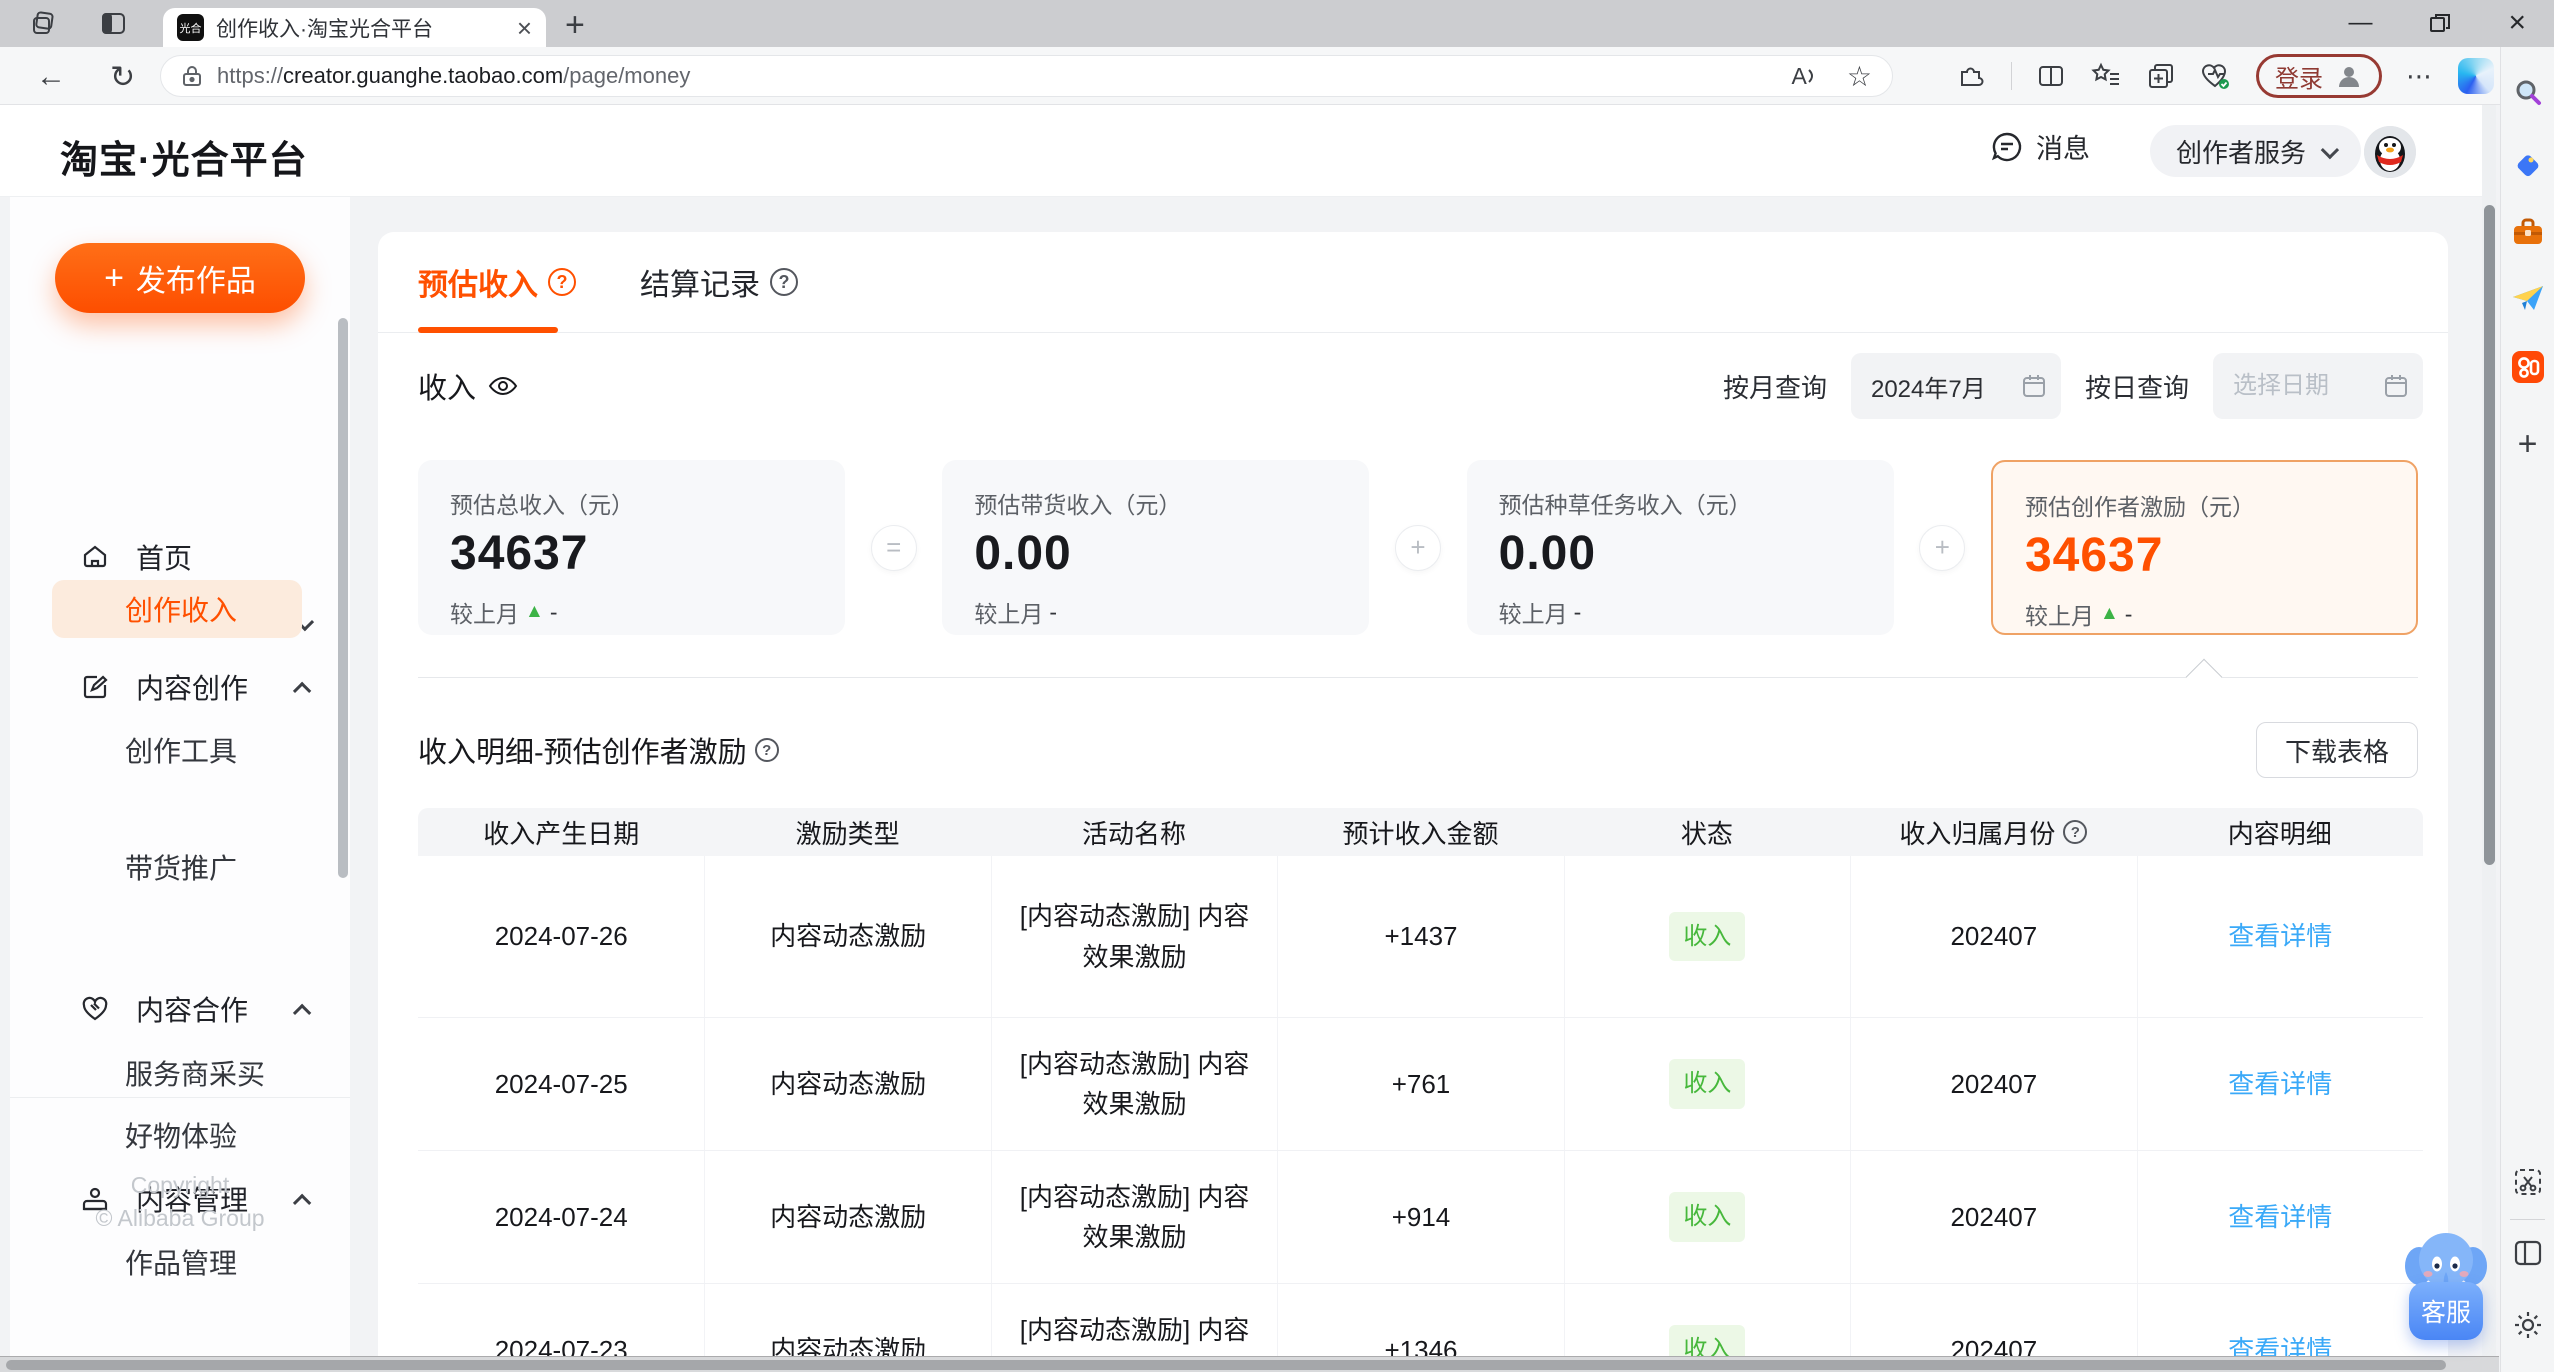 The height and width of the screenshot is (1372, 2554). What do you see at coordinates (2476, 76) in the screenshot?
I see `copilot-icon` at bounding box center [2476, 76].